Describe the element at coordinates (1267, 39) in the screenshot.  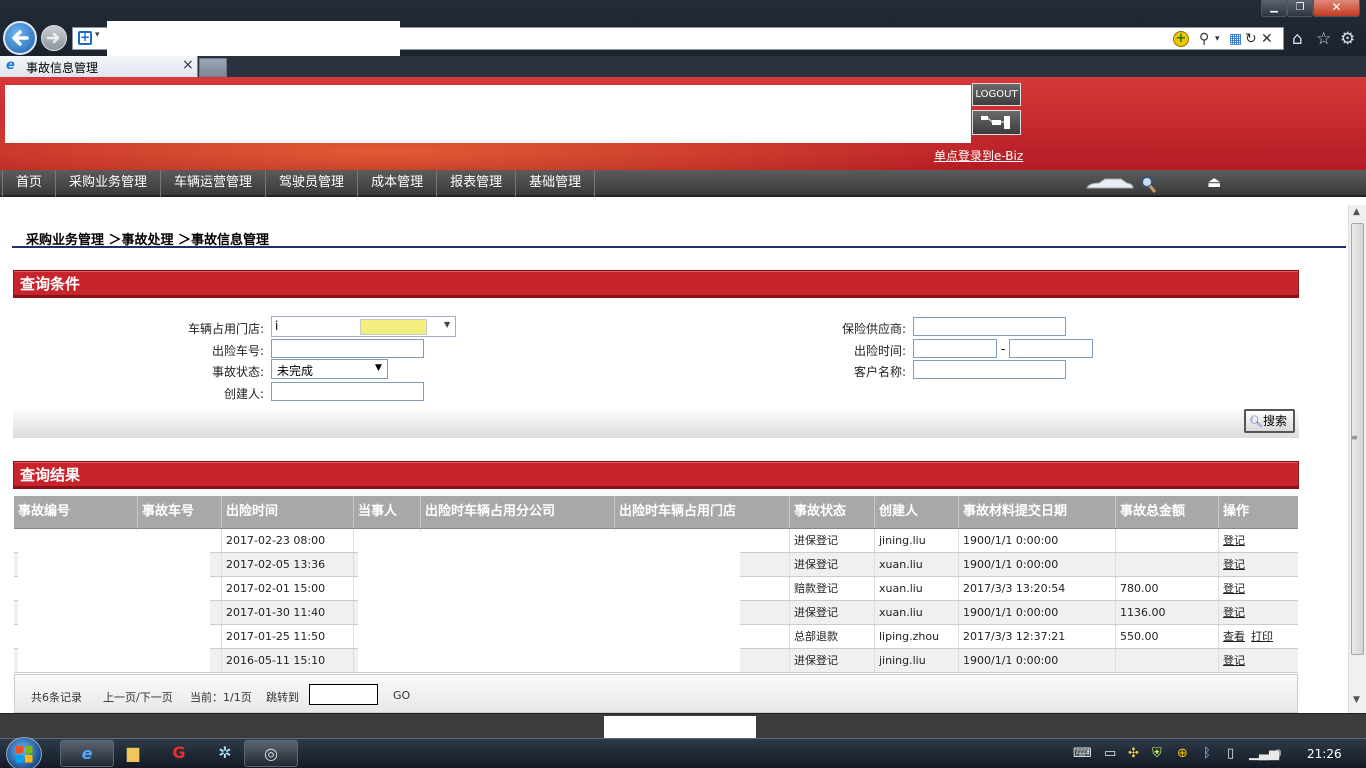
I see `stop-icon: ✕` at that location.